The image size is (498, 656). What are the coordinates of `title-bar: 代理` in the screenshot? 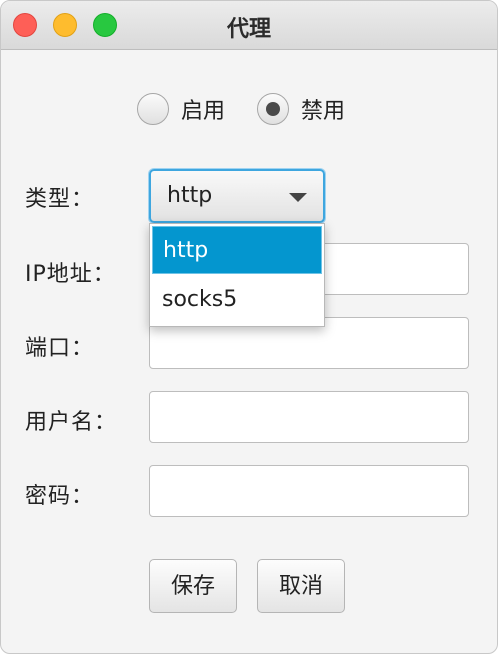 It's located at (249, 25).